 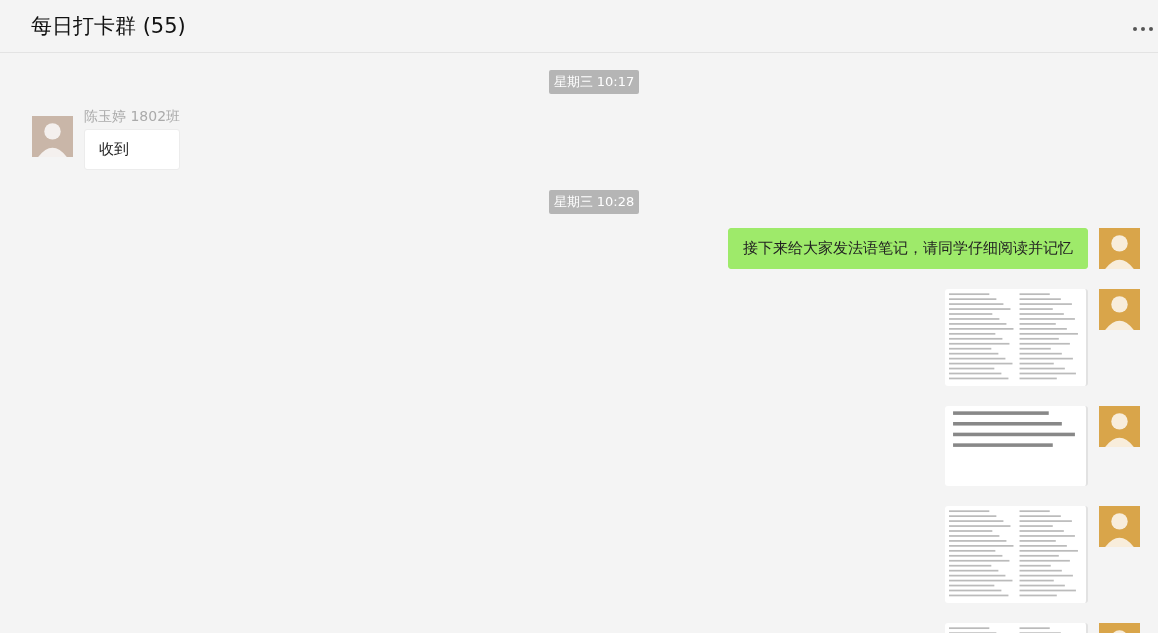 What do you see at coordinates (1143, 29) in the screenshot?
I see `more-icon` at bounding box center [1143, 29].